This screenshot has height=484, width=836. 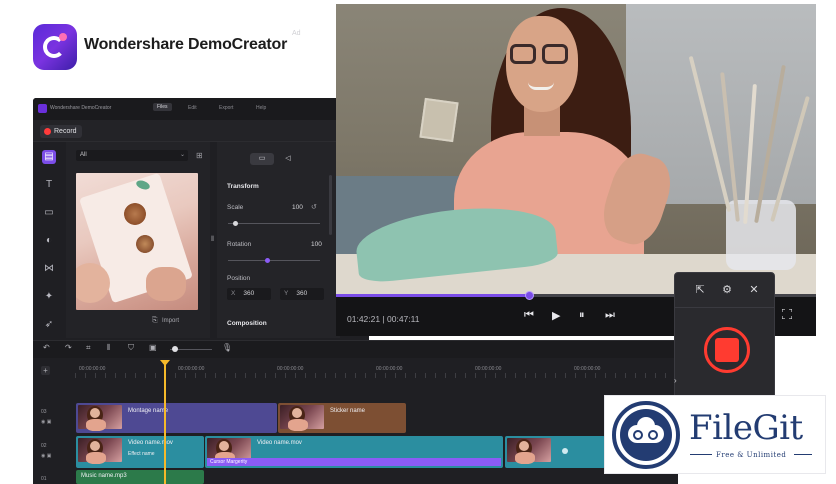 What do you see at coordinates (49, 185) in the screenshot?
I see `text-icon: T` at bounding box center [49, 185].